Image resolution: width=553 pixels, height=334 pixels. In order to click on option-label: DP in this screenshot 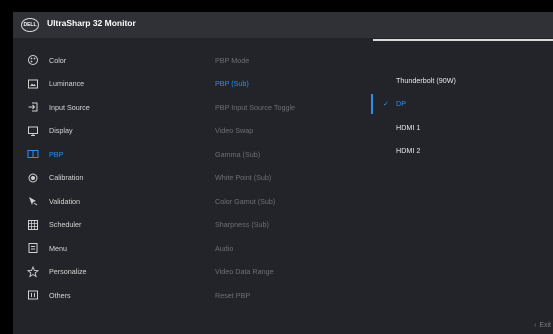, I will do `click(401, 103)`.